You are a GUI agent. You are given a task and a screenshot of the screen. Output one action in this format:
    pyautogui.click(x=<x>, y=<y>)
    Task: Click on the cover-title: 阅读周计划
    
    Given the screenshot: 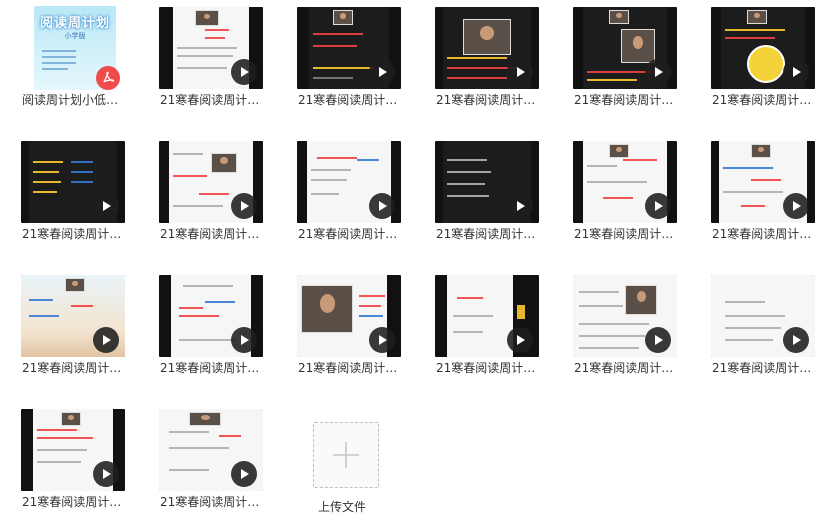 What is the action you would take?
    pyautogui.click(x=74, y=23)
    